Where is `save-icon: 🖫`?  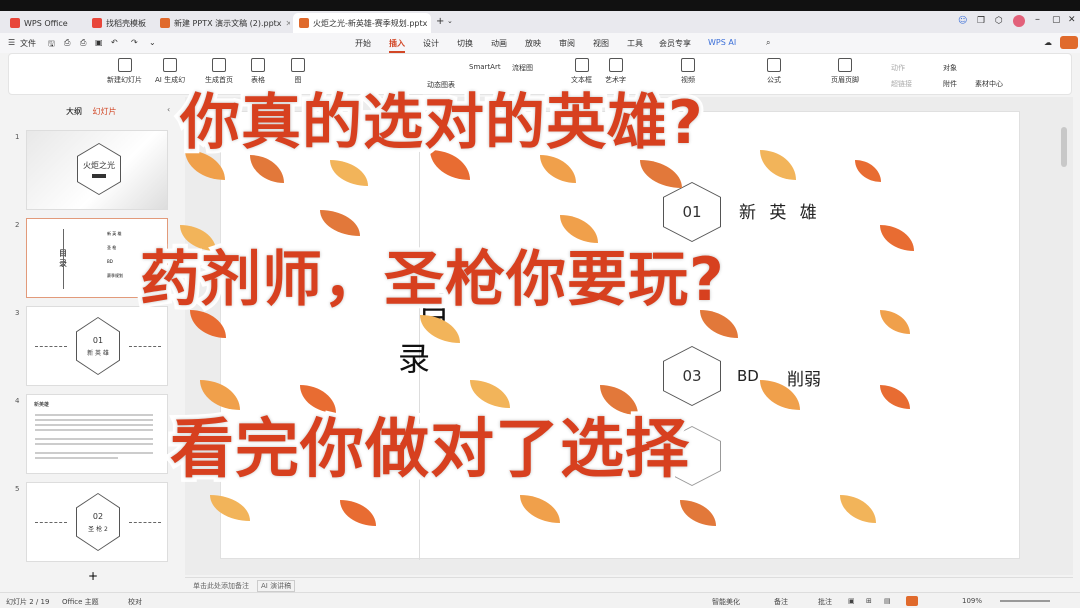 save-icon: 🖫 is located at coordinates (51, 45).